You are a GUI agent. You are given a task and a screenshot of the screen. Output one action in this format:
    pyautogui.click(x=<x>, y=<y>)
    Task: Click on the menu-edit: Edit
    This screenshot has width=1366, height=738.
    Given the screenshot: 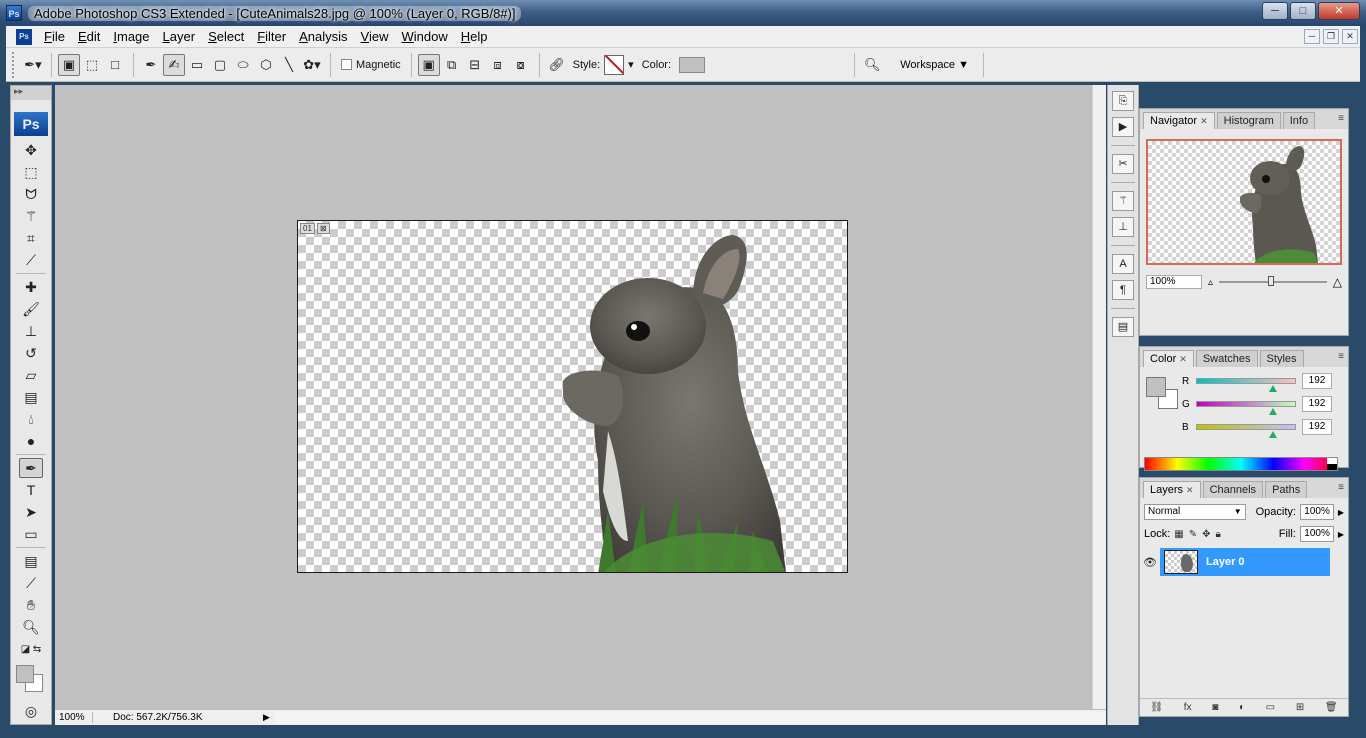 What is the action you would take?
    pyautogui.click(x=89, y=36)
    